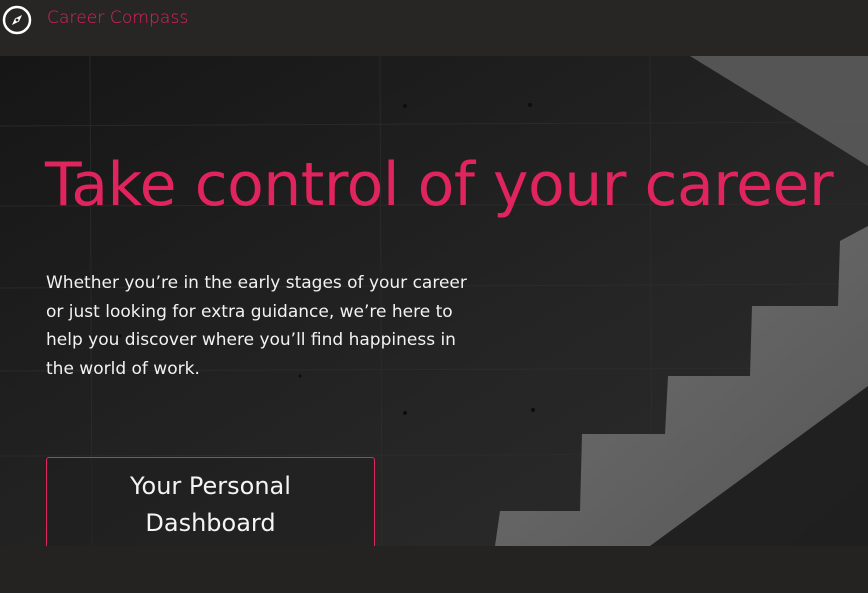 Image resolution: width=868 pixels, height=593 pixels. What do you see at coordinates (434, 28) in the screenshot?
I see `navbar: Career Compass` at bounding box center [434, 28].